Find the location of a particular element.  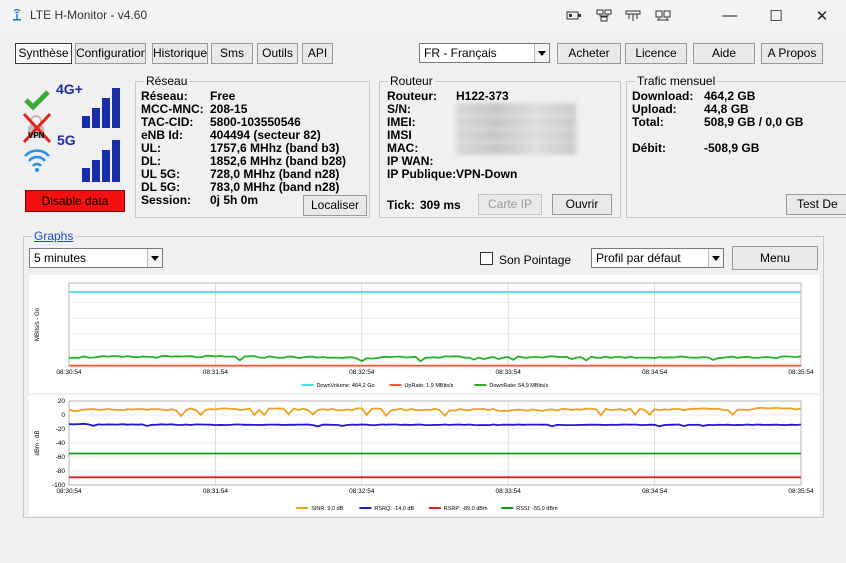

y-tick-label: -40 is located at coordinates (61, 443).